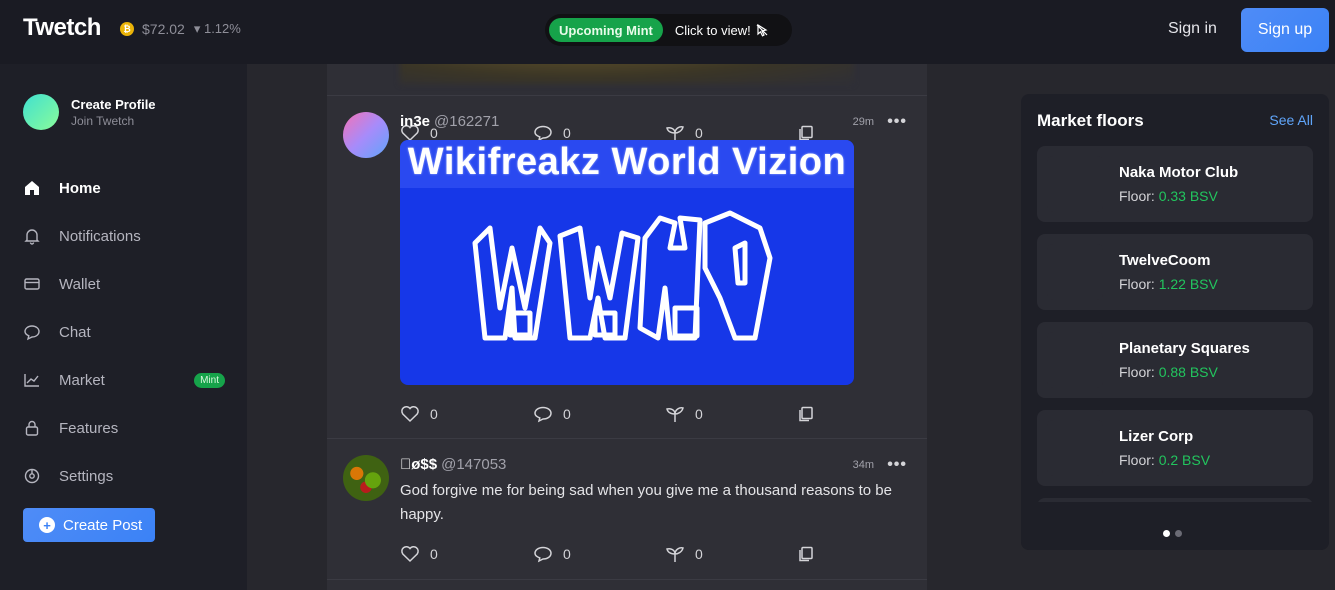 Image resolution: width=1335 pixels, height=590 pixels. I want to click on bsv-coin-icon: ₿, so click(127, 29).